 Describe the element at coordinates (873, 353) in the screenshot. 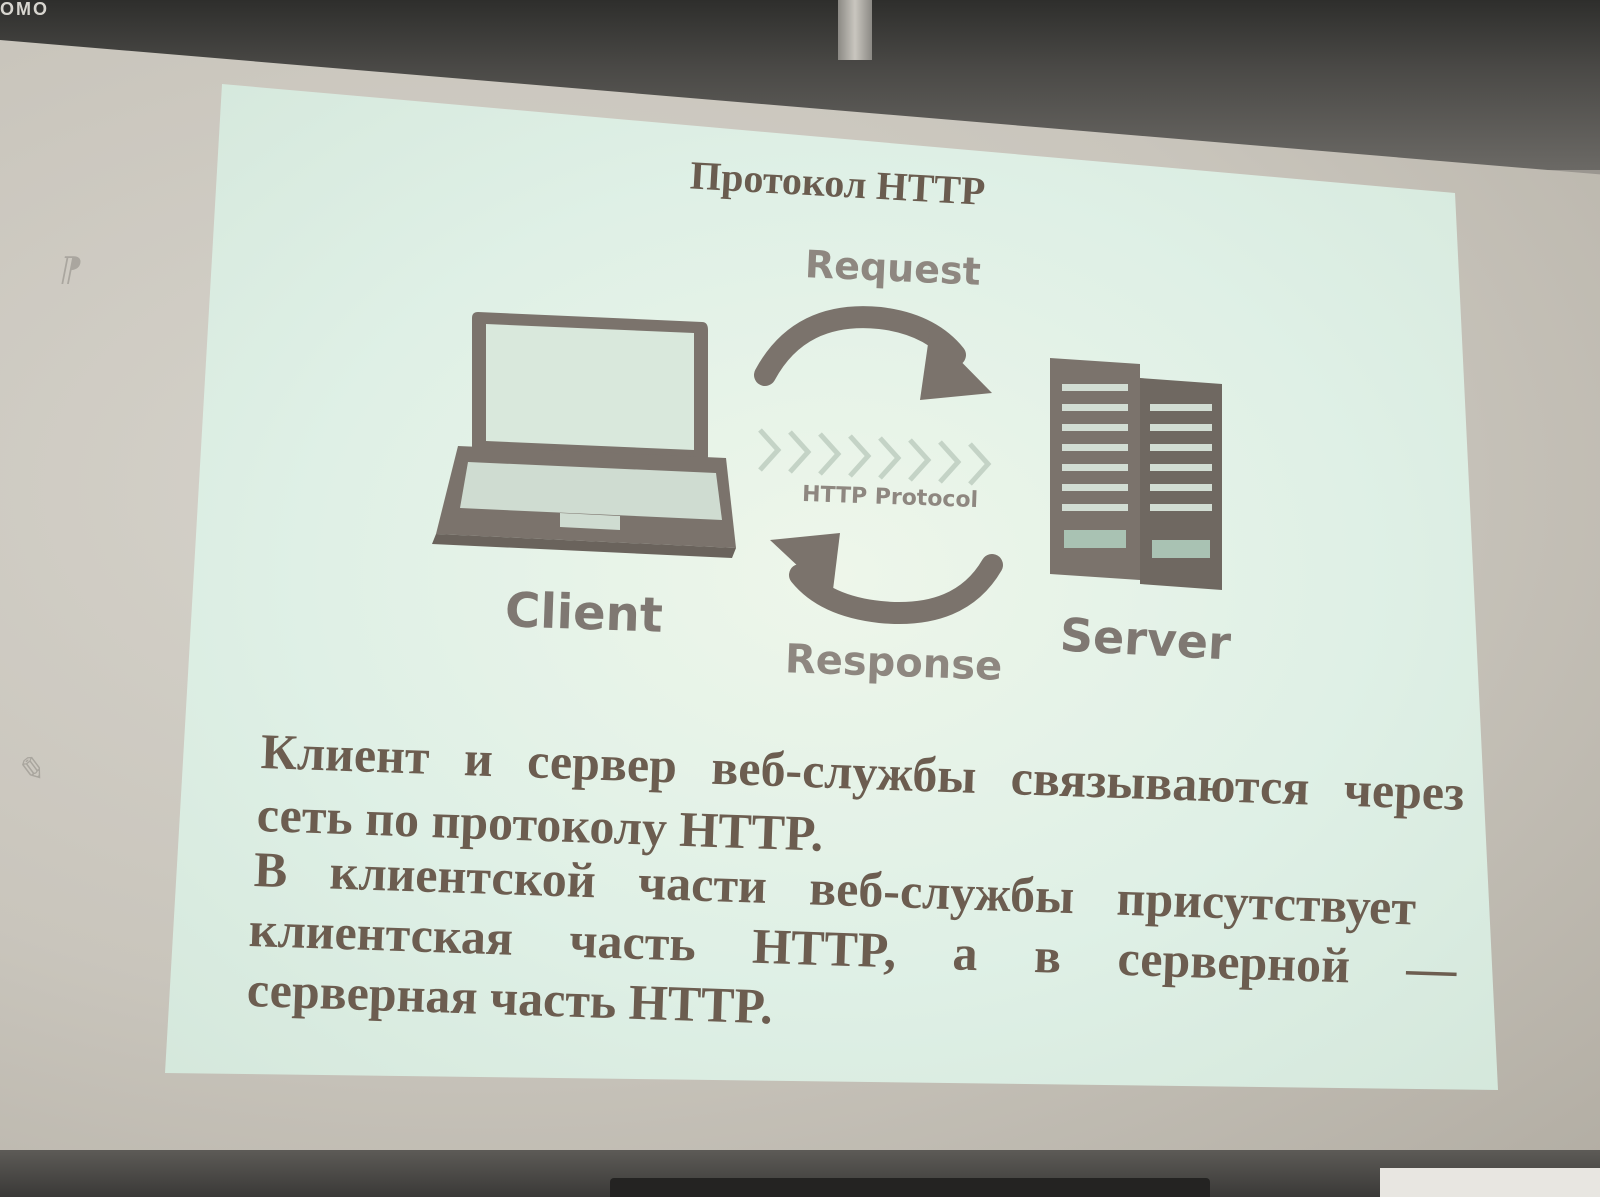

I see `request-arrow-icon` at that location.